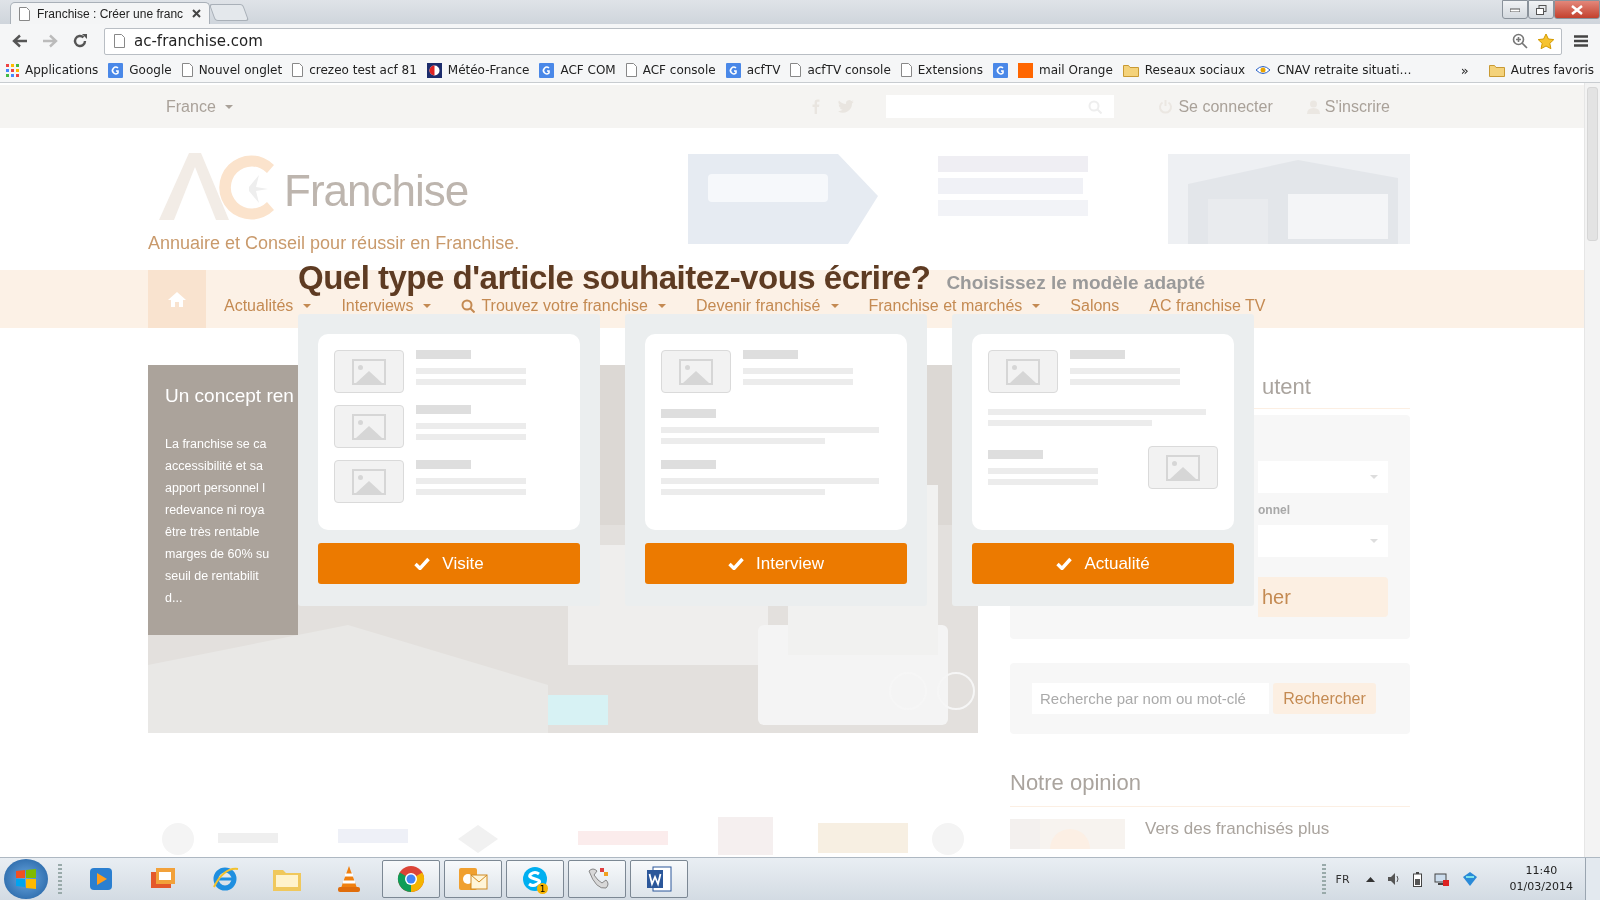 The width and height of the screenshot is (1600, 900). I want to click on show-desktop-button, so click(1592, 879).